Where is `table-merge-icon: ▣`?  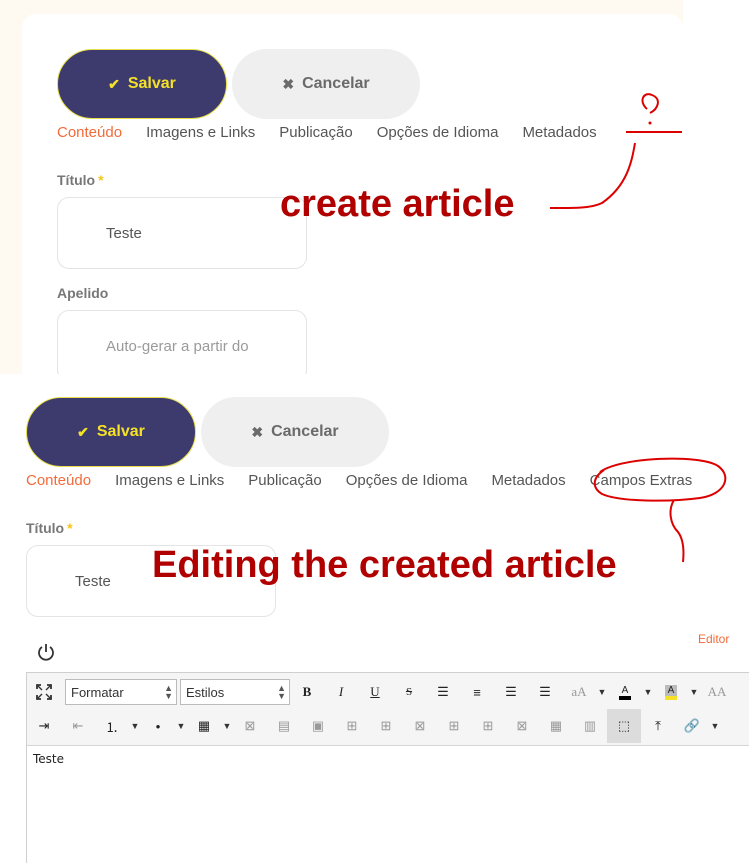 table-merge-icon: ▣ is located at coordinates (318, 726).